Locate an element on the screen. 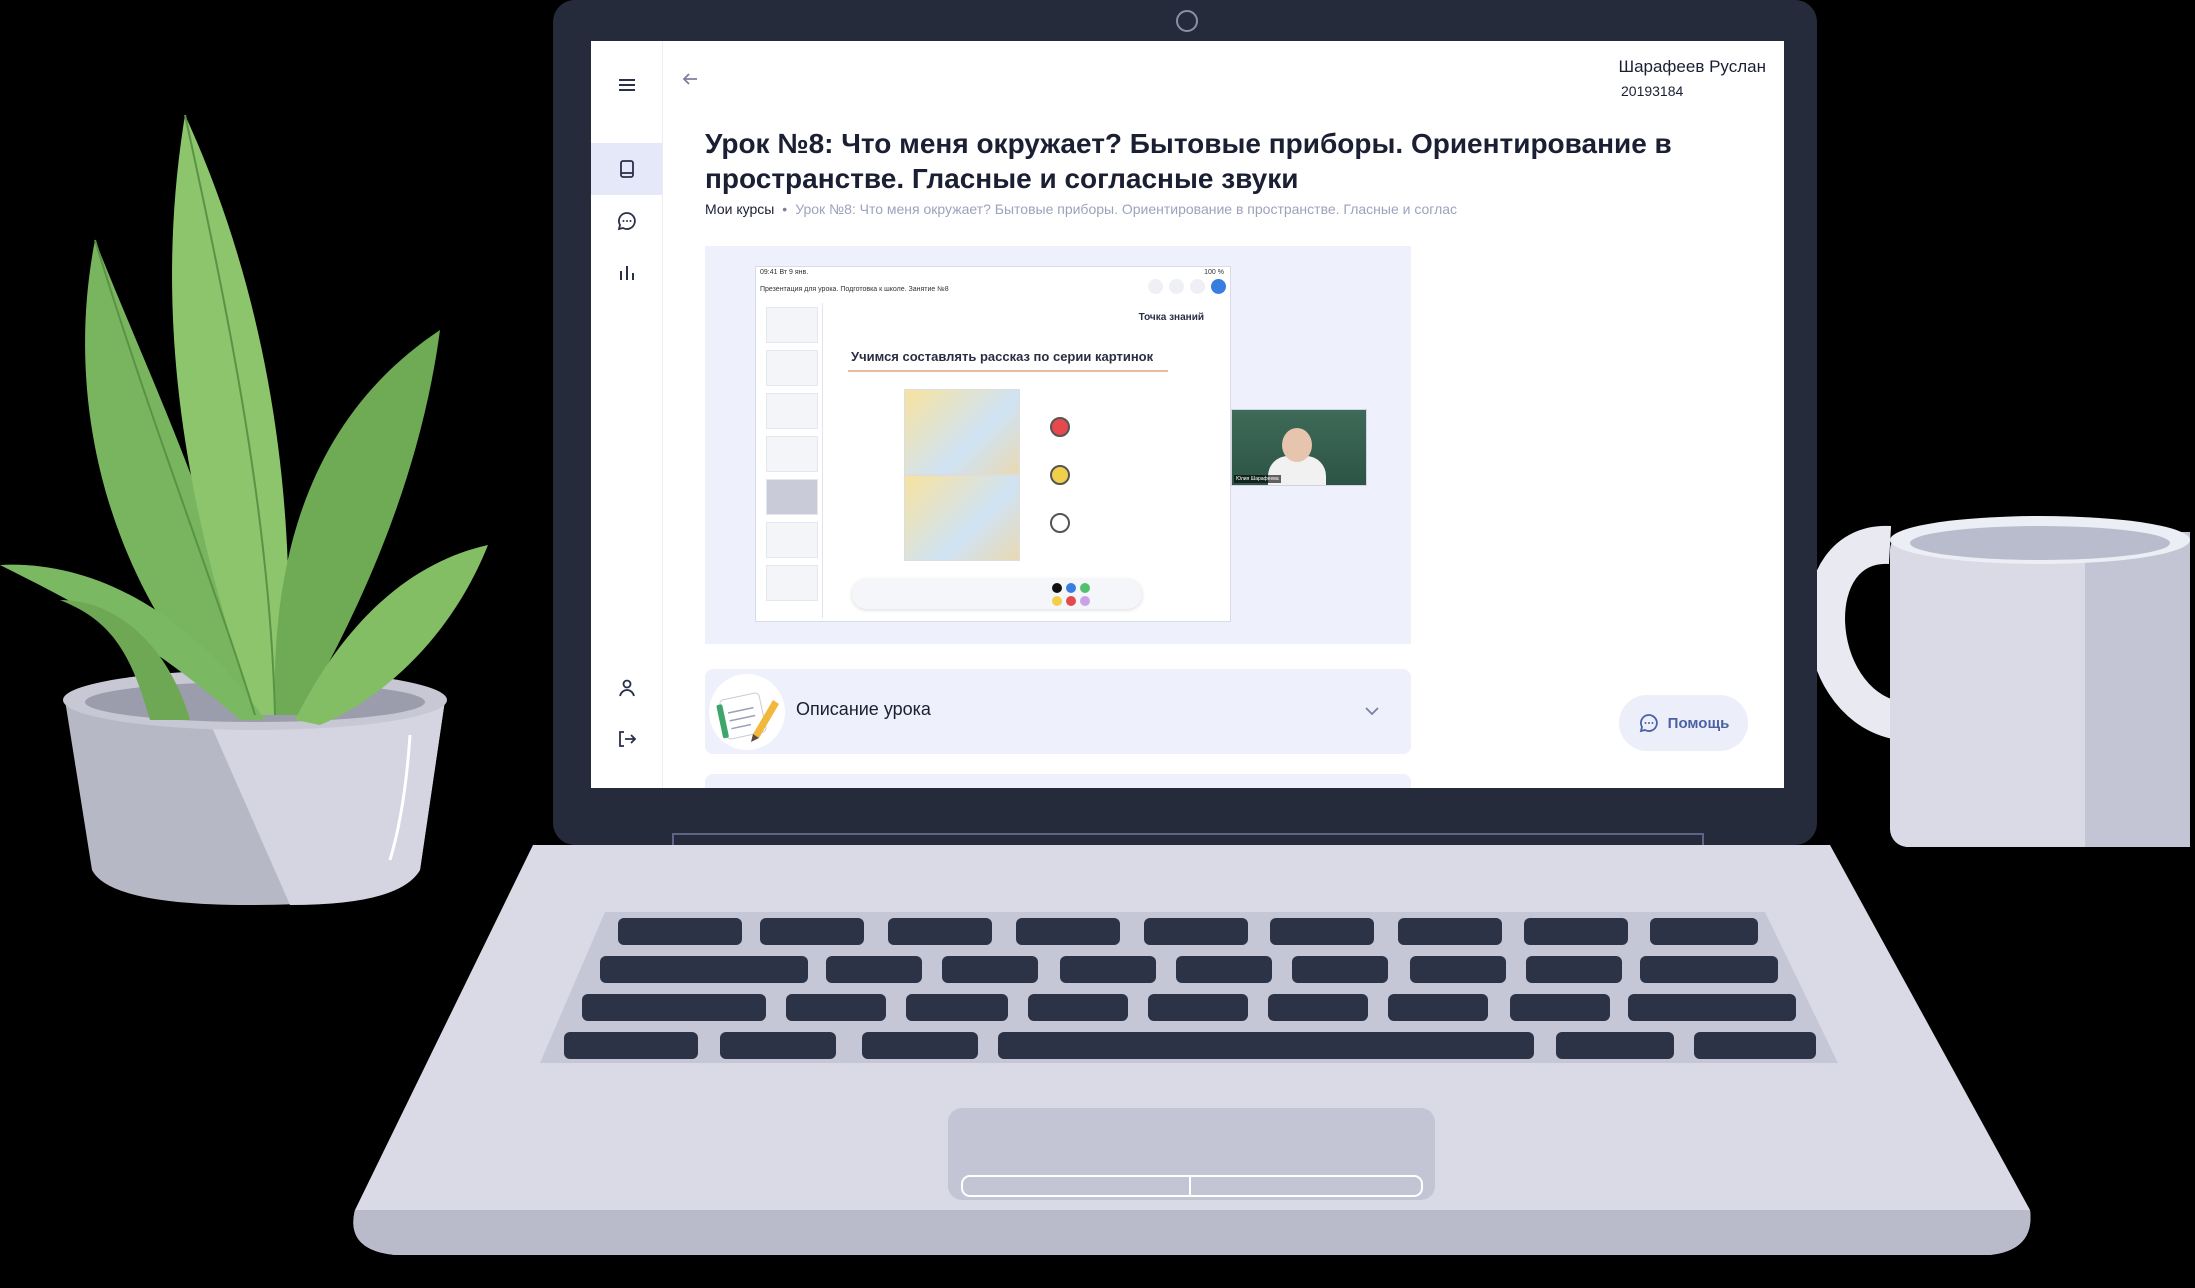  chevron-down-icon is located at coordinates (1372, 711).